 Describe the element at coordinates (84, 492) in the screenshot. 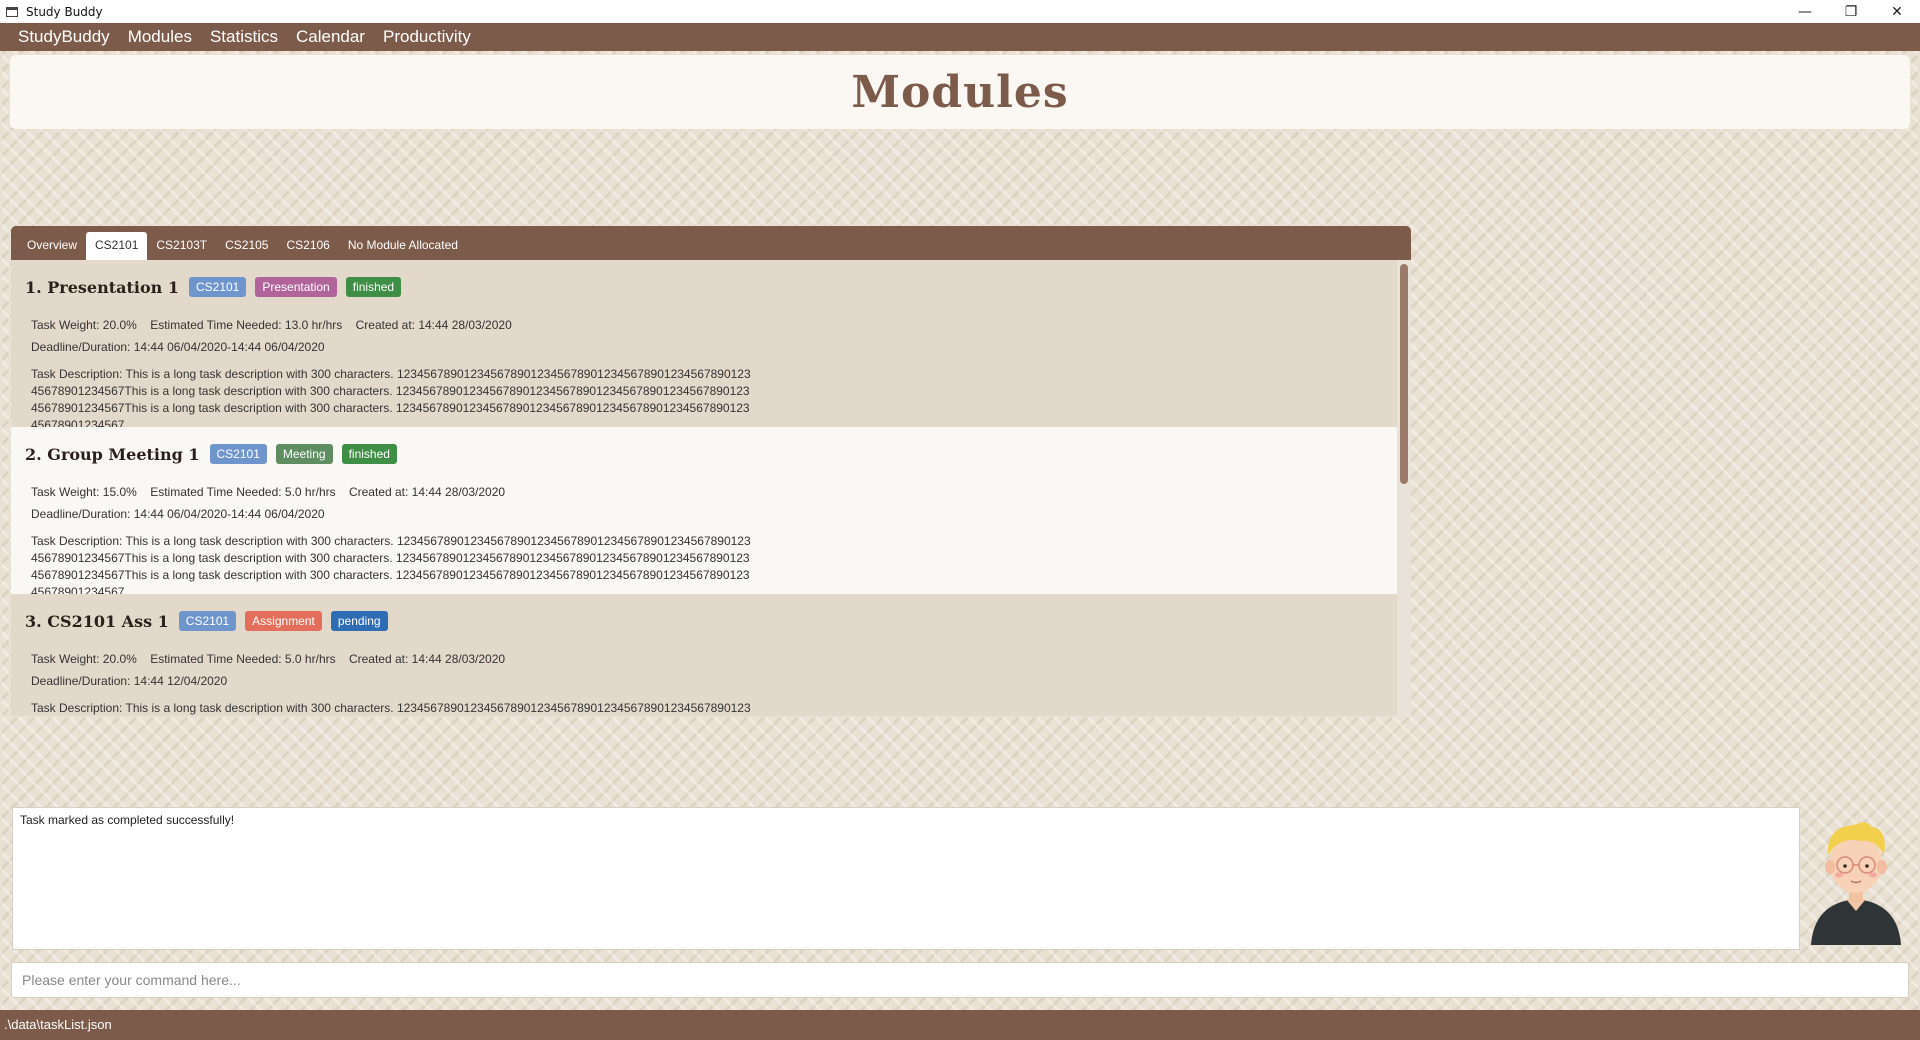

I see `task-weight: Task Weight: 15.0%` at that location.